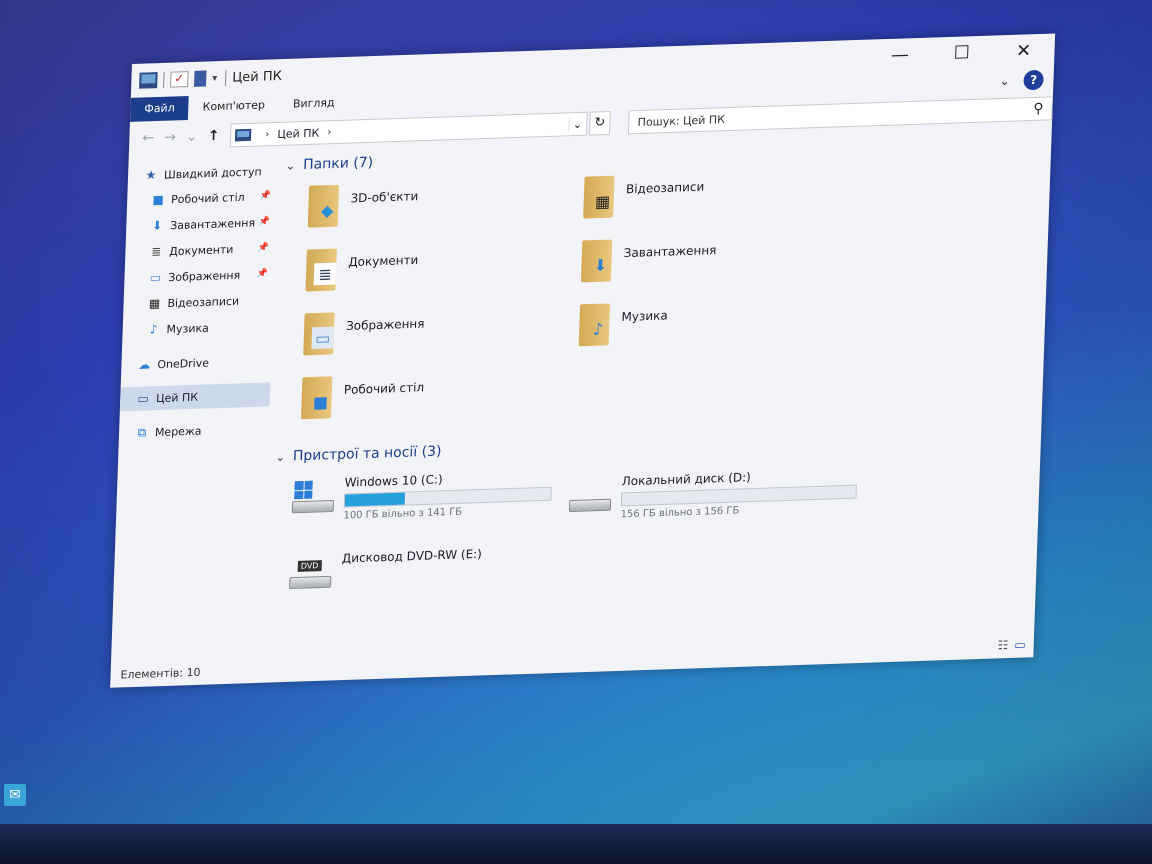  I want to click on folder-documents: ≣ Документи, so click(360, 269).